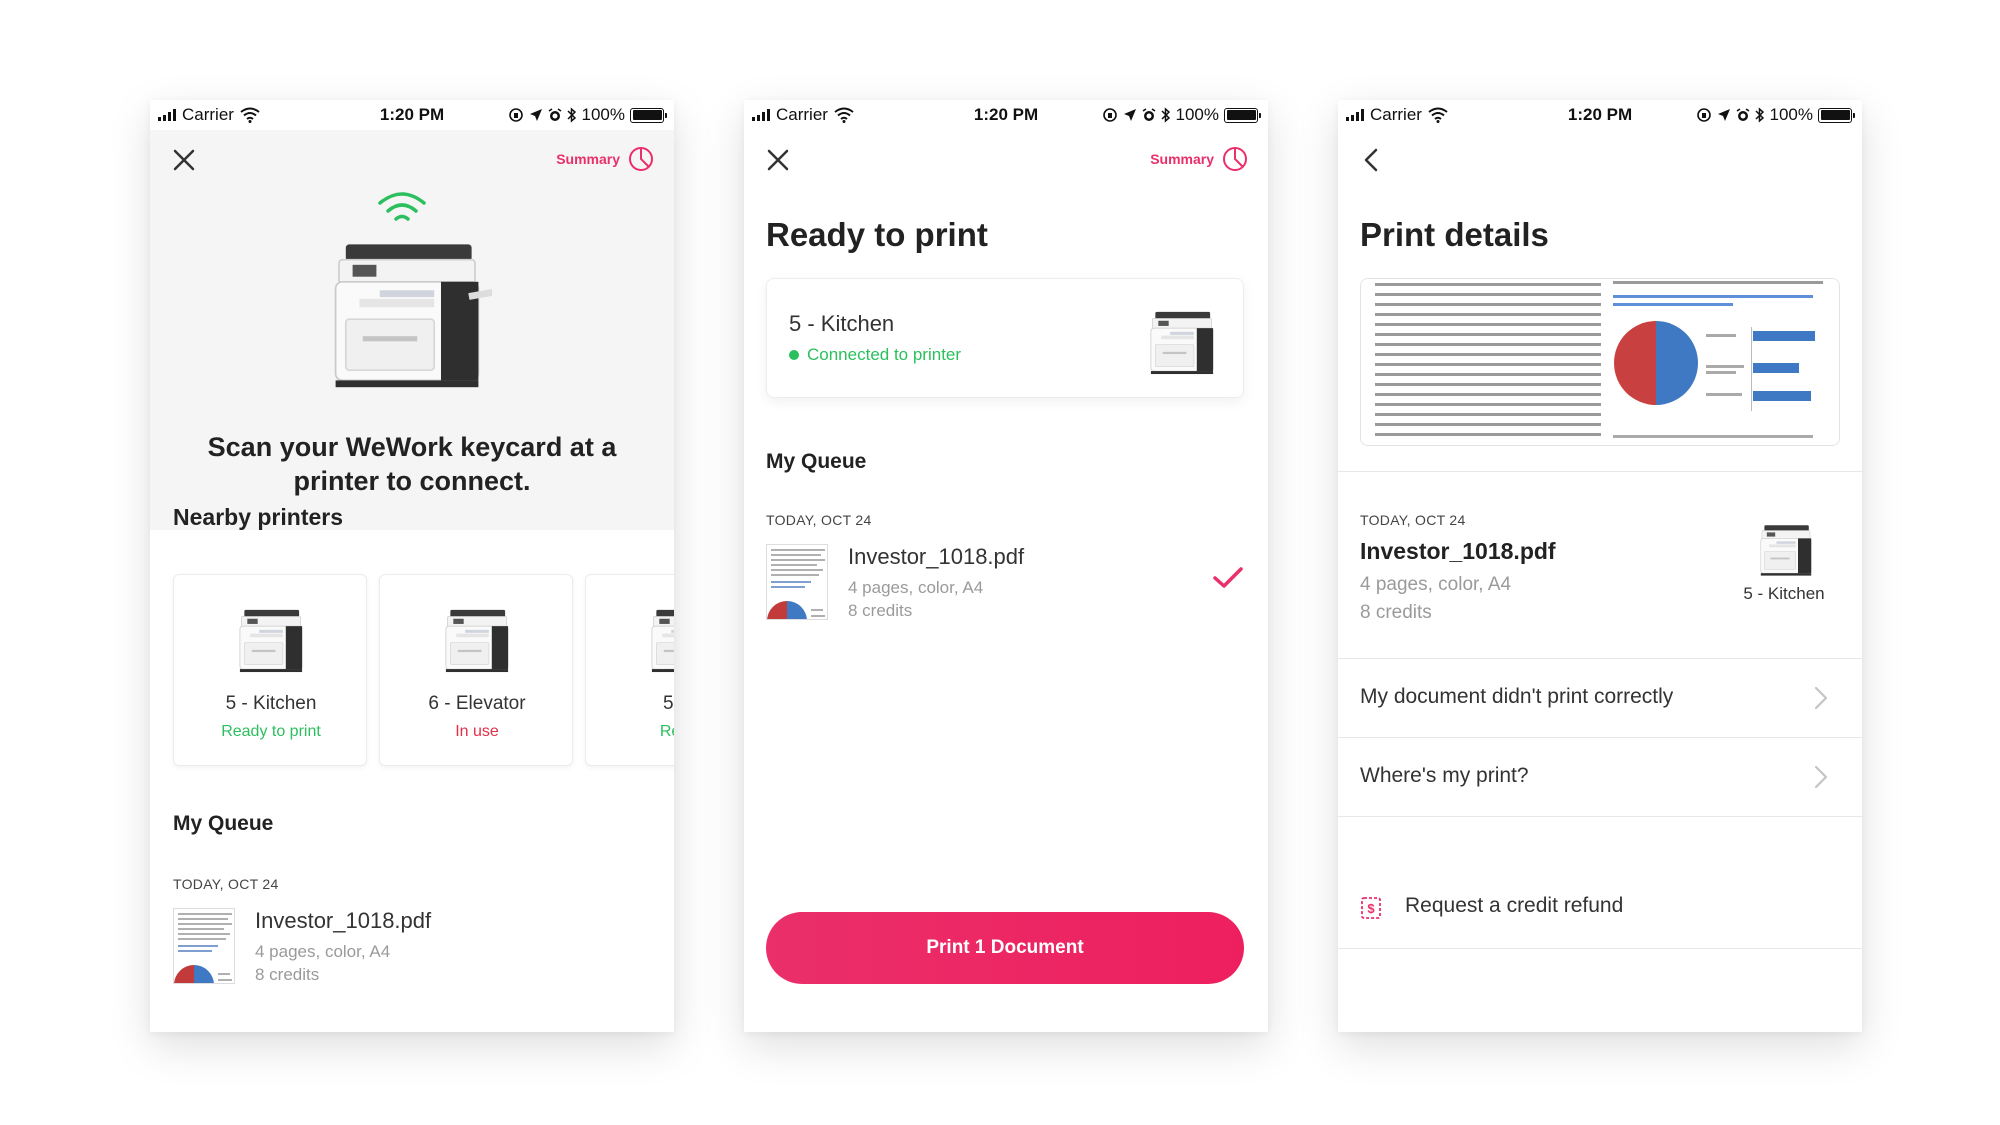 The width and height of the screenshot is (2000, 1125). Describe the element at coordinates (794, 355) in the screenshot. I see `status-dot-icon` at that location.